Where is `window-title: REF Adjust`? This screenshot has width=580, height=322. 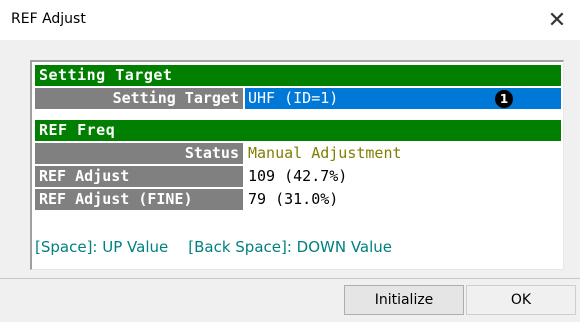 window-title: REF Adjust is located at coordinates (48, 19).